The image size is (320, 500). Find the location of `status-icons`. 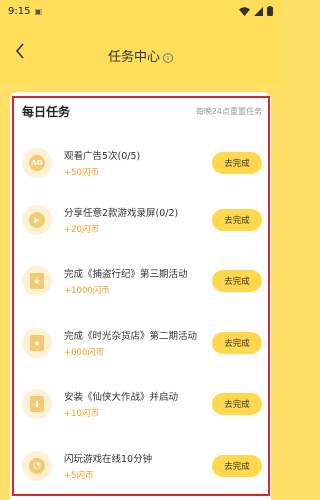

status-icons is located at coordinates (256, 11).